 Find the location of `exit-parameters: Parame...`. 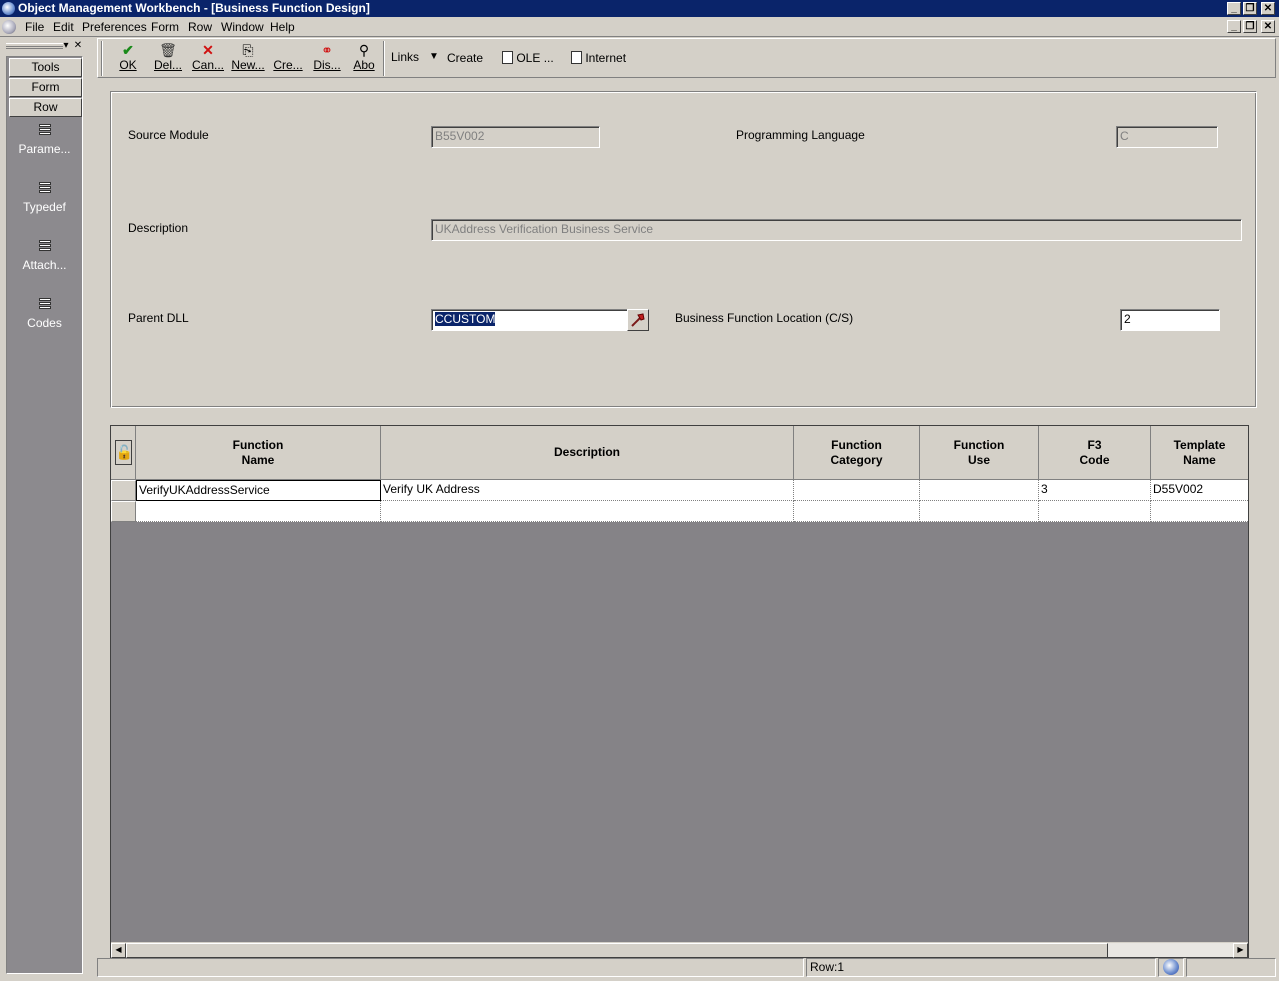

exit-parameters: Parame... is located at coordinates (44, 140).